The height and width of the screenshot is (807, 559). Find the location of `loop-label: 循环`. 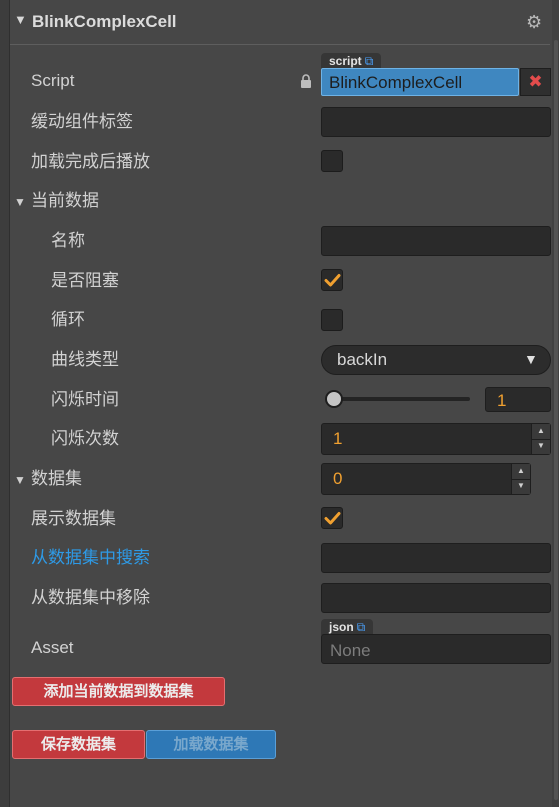

loop-label: 循环 is located at coordinates (68, 319).